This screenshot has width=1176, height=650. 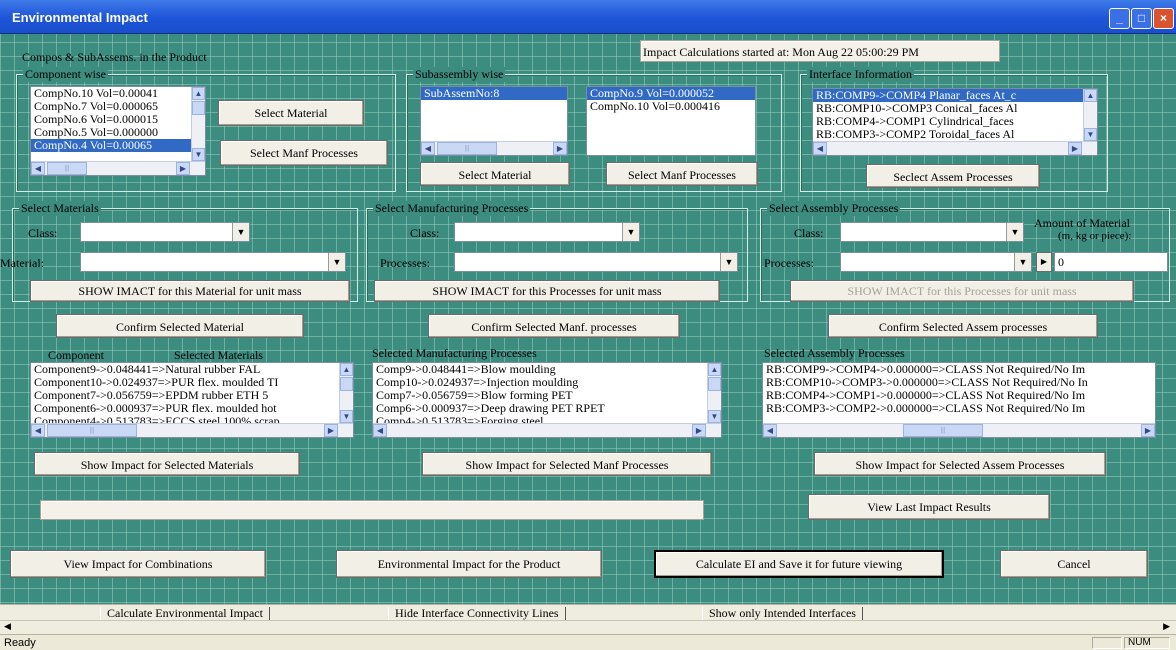 What do you see at coordinates (304, 153) in the screenshot?
I see `select-manf-processes-button: Select Manf Processes` at bounding box center [304, 153].